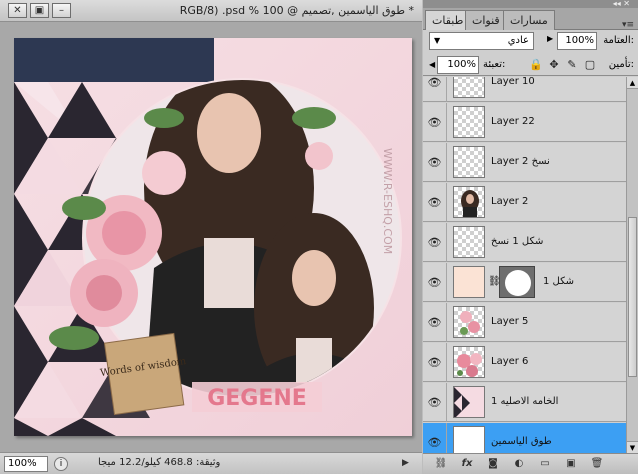 This screenshot has width=638, height=474. What do you see at coordinates (596, 77) in the screenshot?
I see `fx-icon: fx` at bounding box center [596, 77].